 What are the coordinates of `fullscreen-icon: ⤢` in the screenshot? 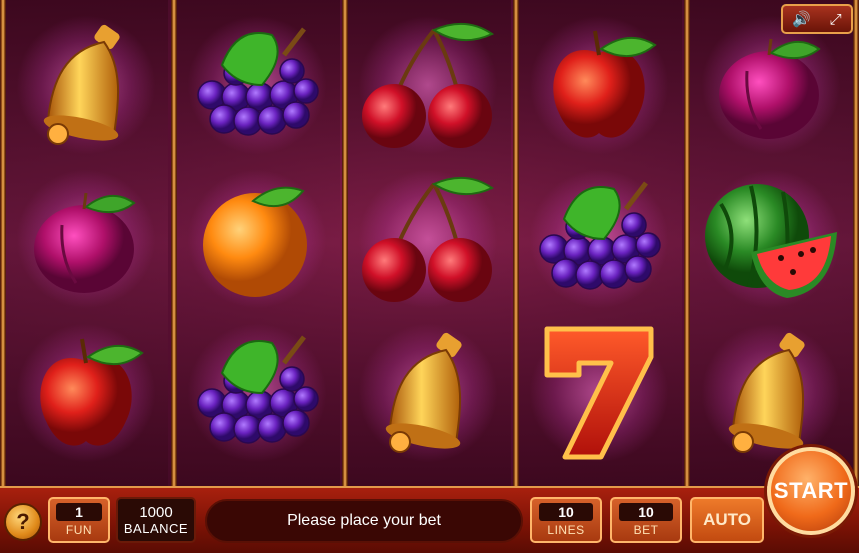 It's located at (836, 19).